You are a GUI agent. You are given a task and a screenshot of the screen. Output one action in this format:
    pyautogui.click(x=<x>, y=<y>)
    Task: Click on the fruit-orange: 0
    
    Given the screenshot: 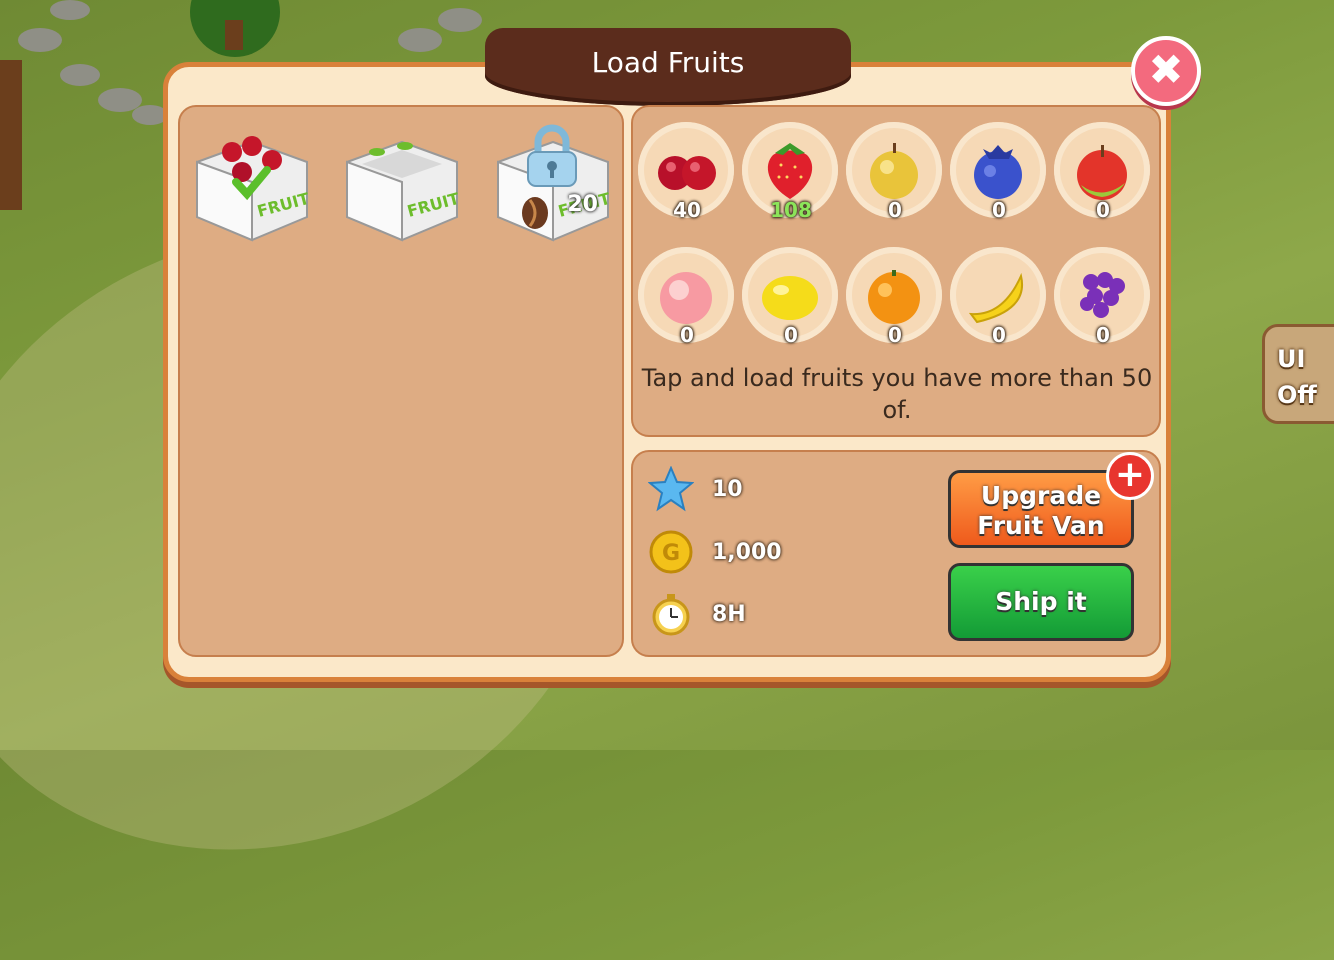 What is the action you would take?
    pyautogui.click(x=895, y=297)
    